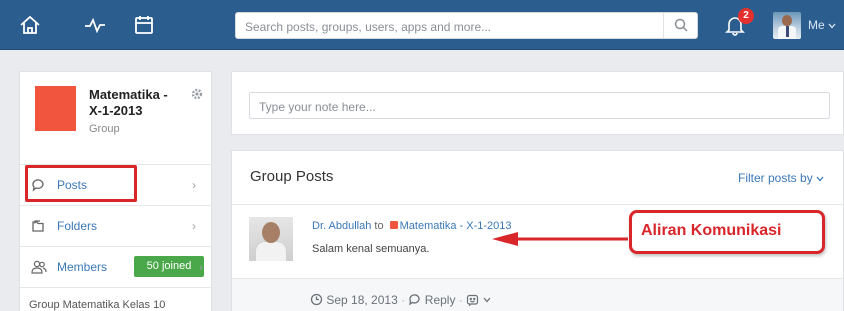 The width and height of the screenshot is (844, 311). I want to click on sidebar-item-label: Folders, so click(77, 226).